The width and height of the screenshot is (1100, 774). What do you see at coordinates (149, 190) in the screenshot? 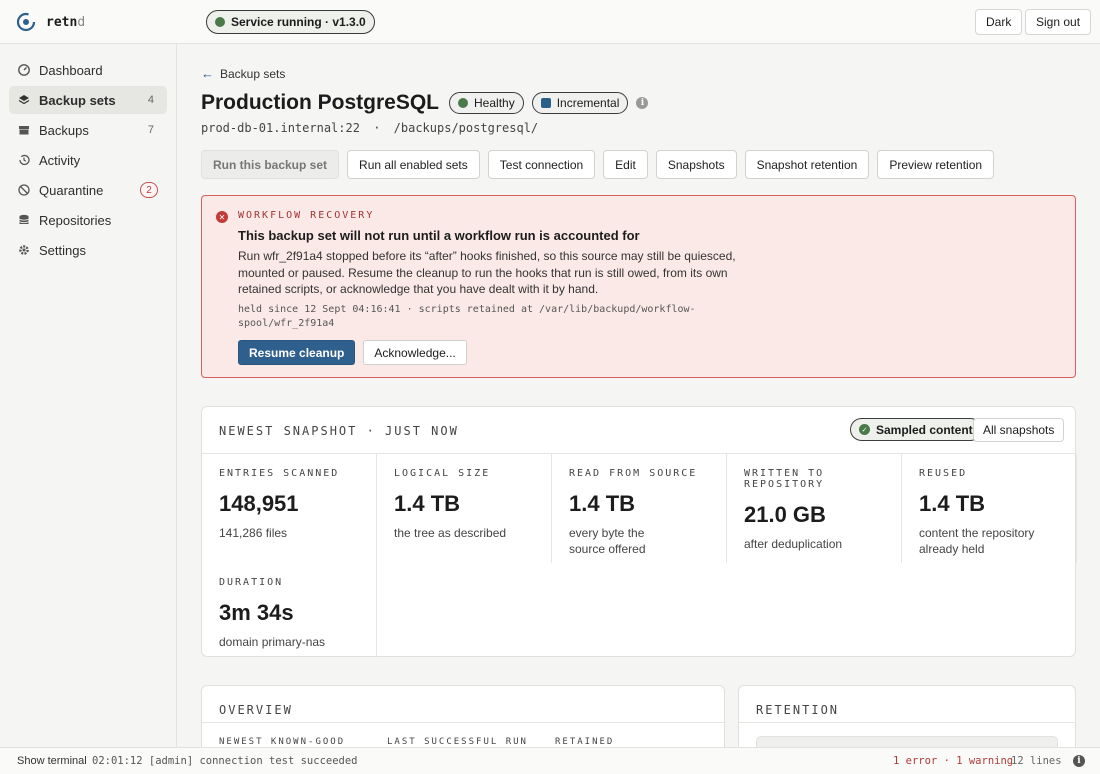
I see `quarantine-count-badge: 2` at bounding box center [149, 190].